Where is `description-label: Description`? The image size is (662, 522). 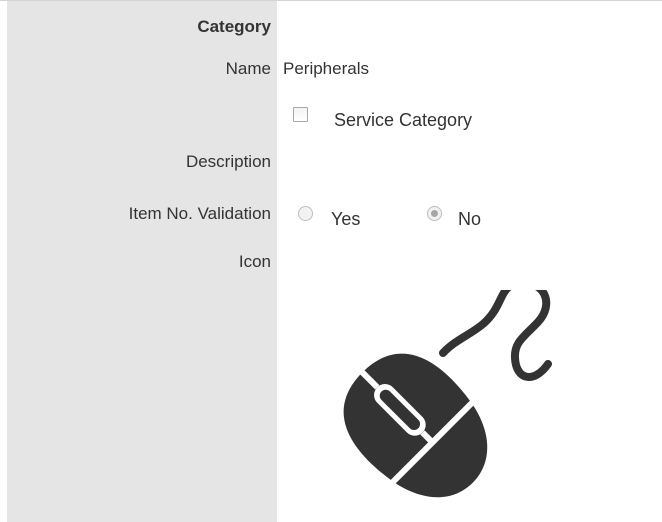 description-label: Description is located at coordinates (228, 161).